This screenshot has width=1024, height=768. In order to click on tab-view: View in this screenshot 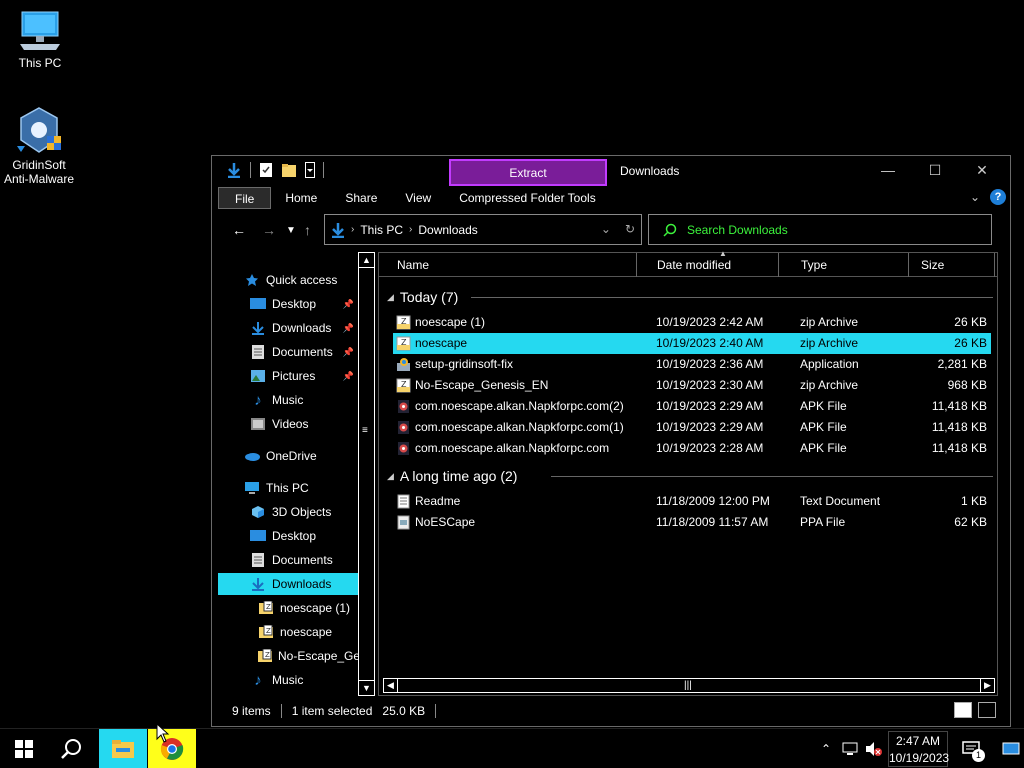, I will do `click(418, 198)`.